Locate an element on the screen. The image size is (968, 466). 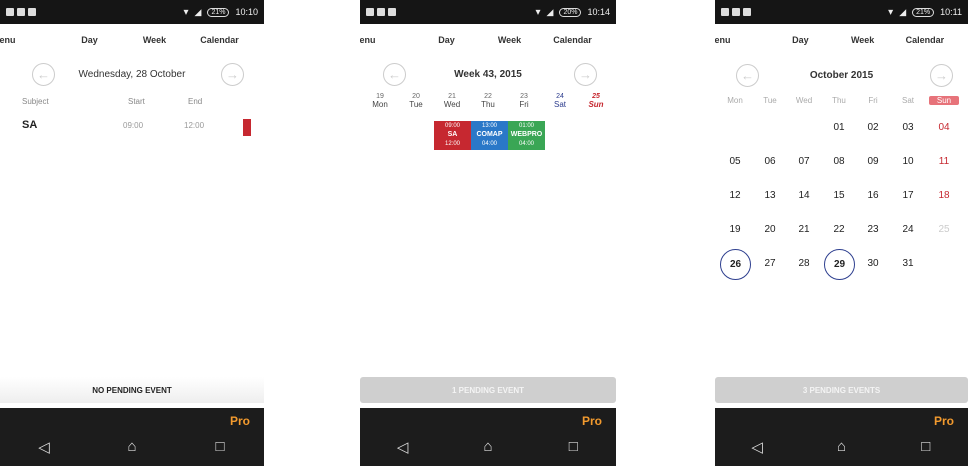
status-bar: ▾ ◢ 21% 10:11 is located at coordinates (841, 12).